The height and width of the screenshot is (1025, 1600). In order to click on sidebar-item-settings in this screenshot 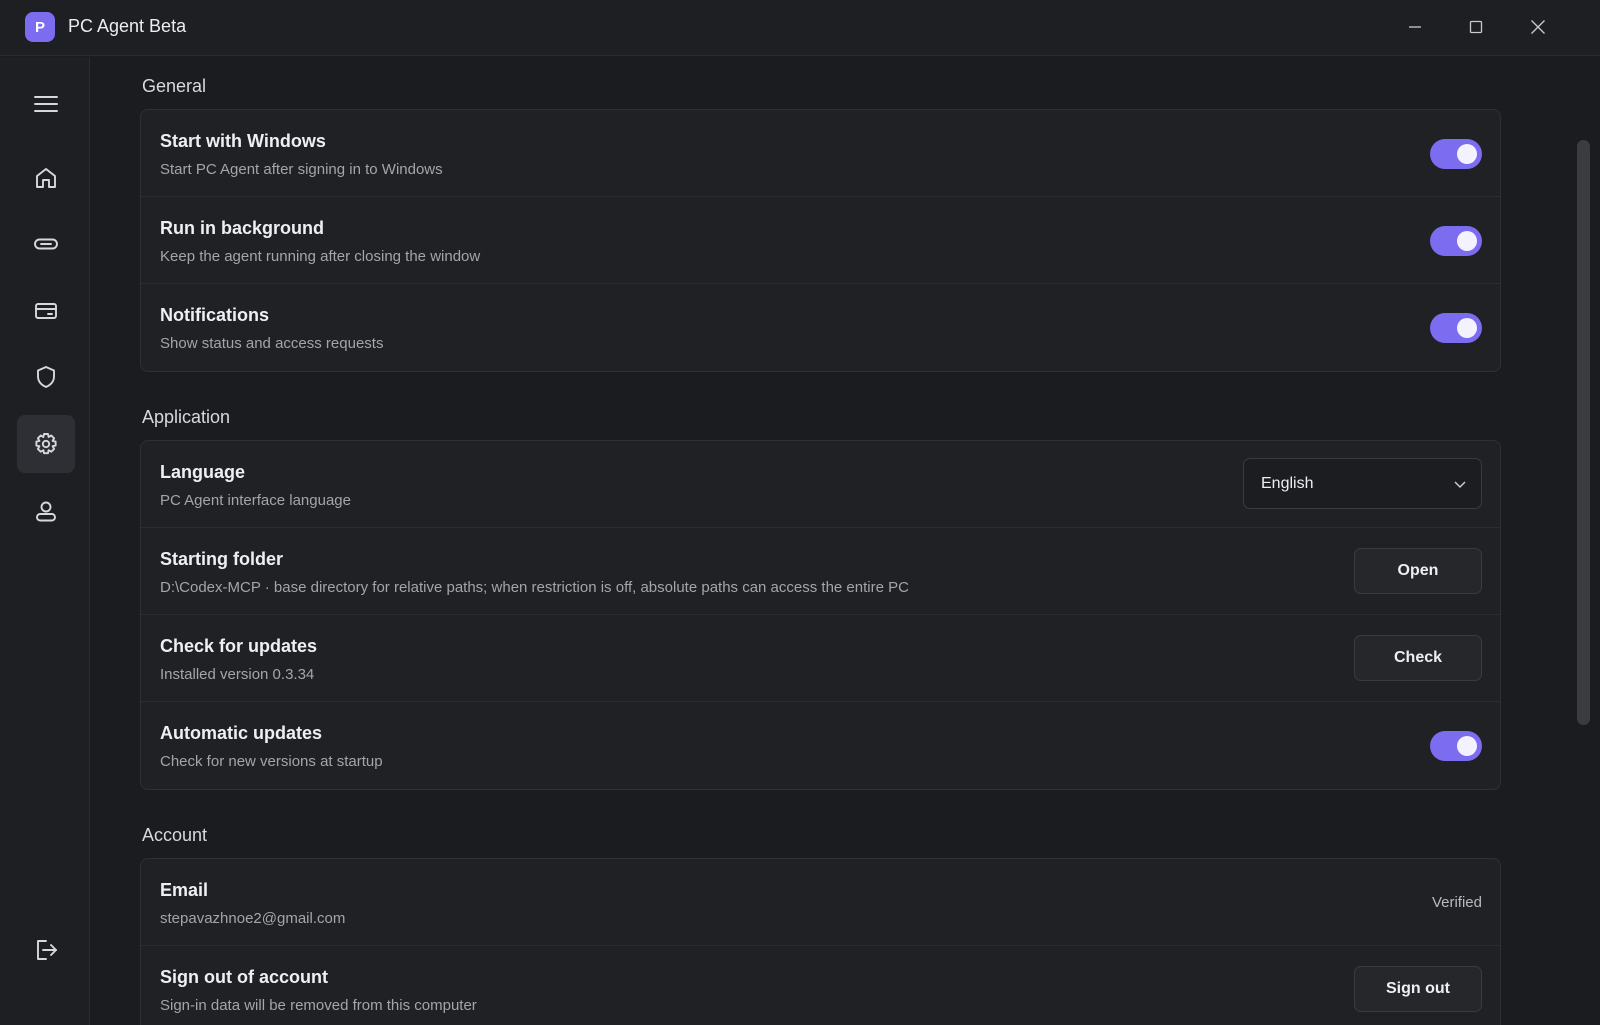, I will do `click(46, 444)`.